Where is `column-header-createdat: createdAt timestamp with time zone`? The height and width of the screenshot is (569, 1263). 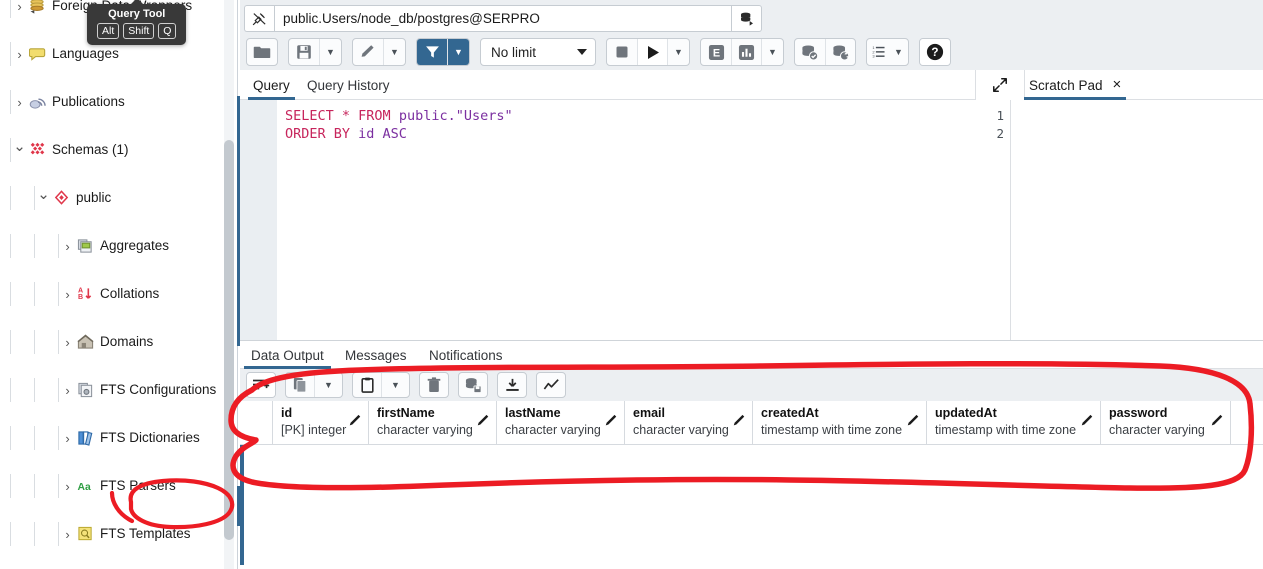 column-header-createdat: createdAt timestamp with time zone is located at coordinates (840, 423).